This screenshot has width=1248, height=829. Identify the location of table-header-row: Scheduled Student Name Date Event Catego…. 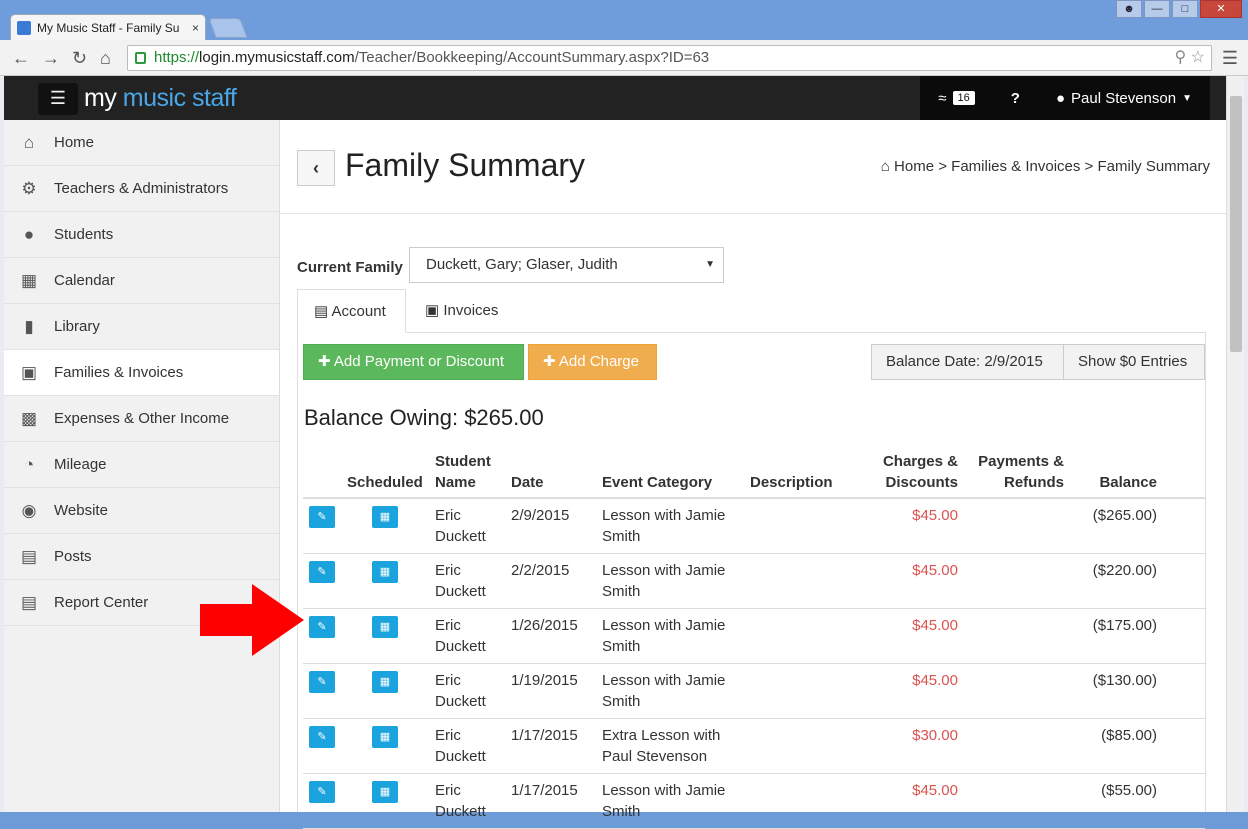
(754, 473).